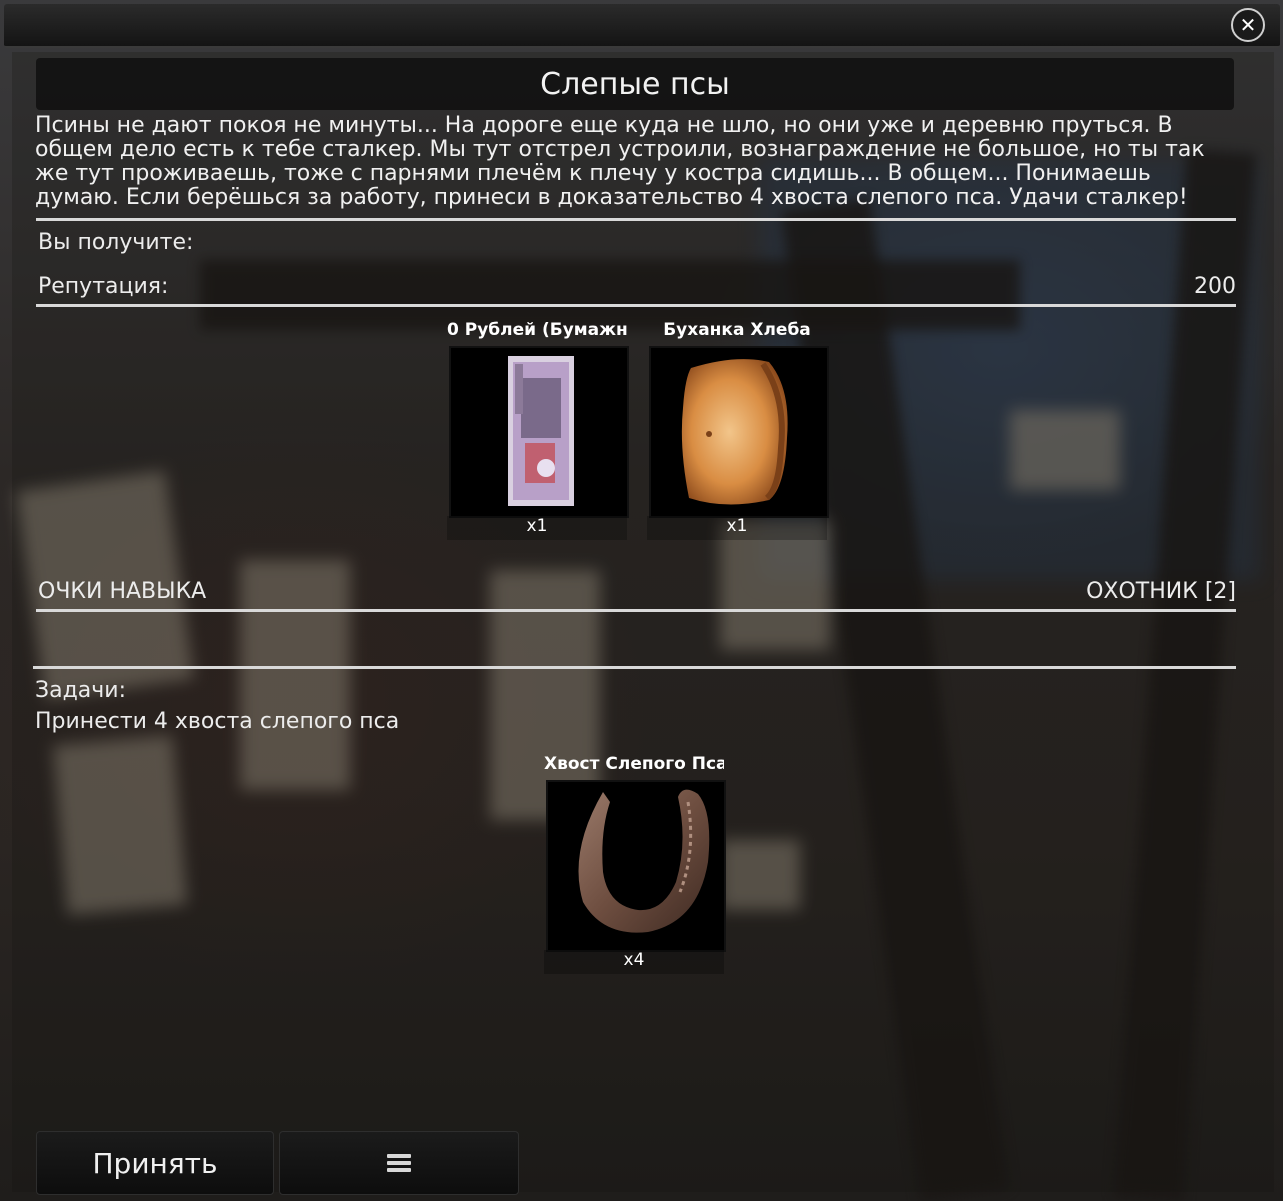 The height and width of the screenshot is (1201, 1283). I want to click on item-name: 0 Рублей (Бумажнь, so click(537, 330).